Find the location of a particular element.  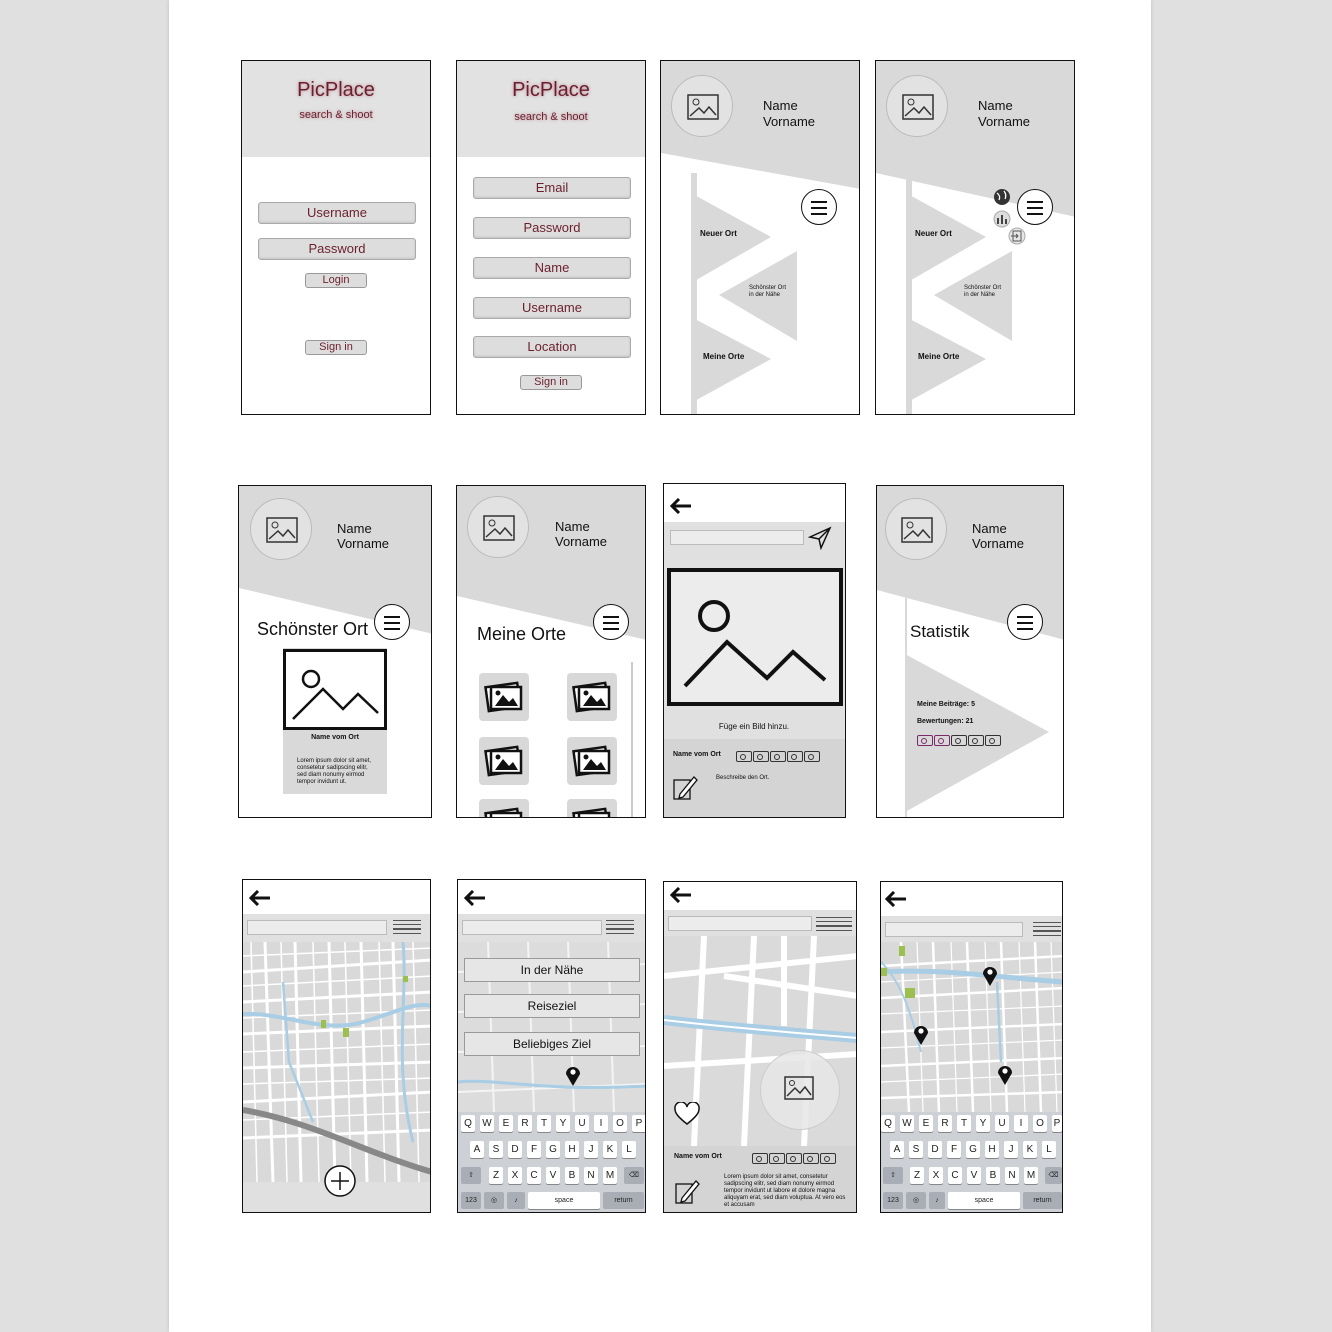

numbers-key: 123 is located at coordinates (471, 1200).